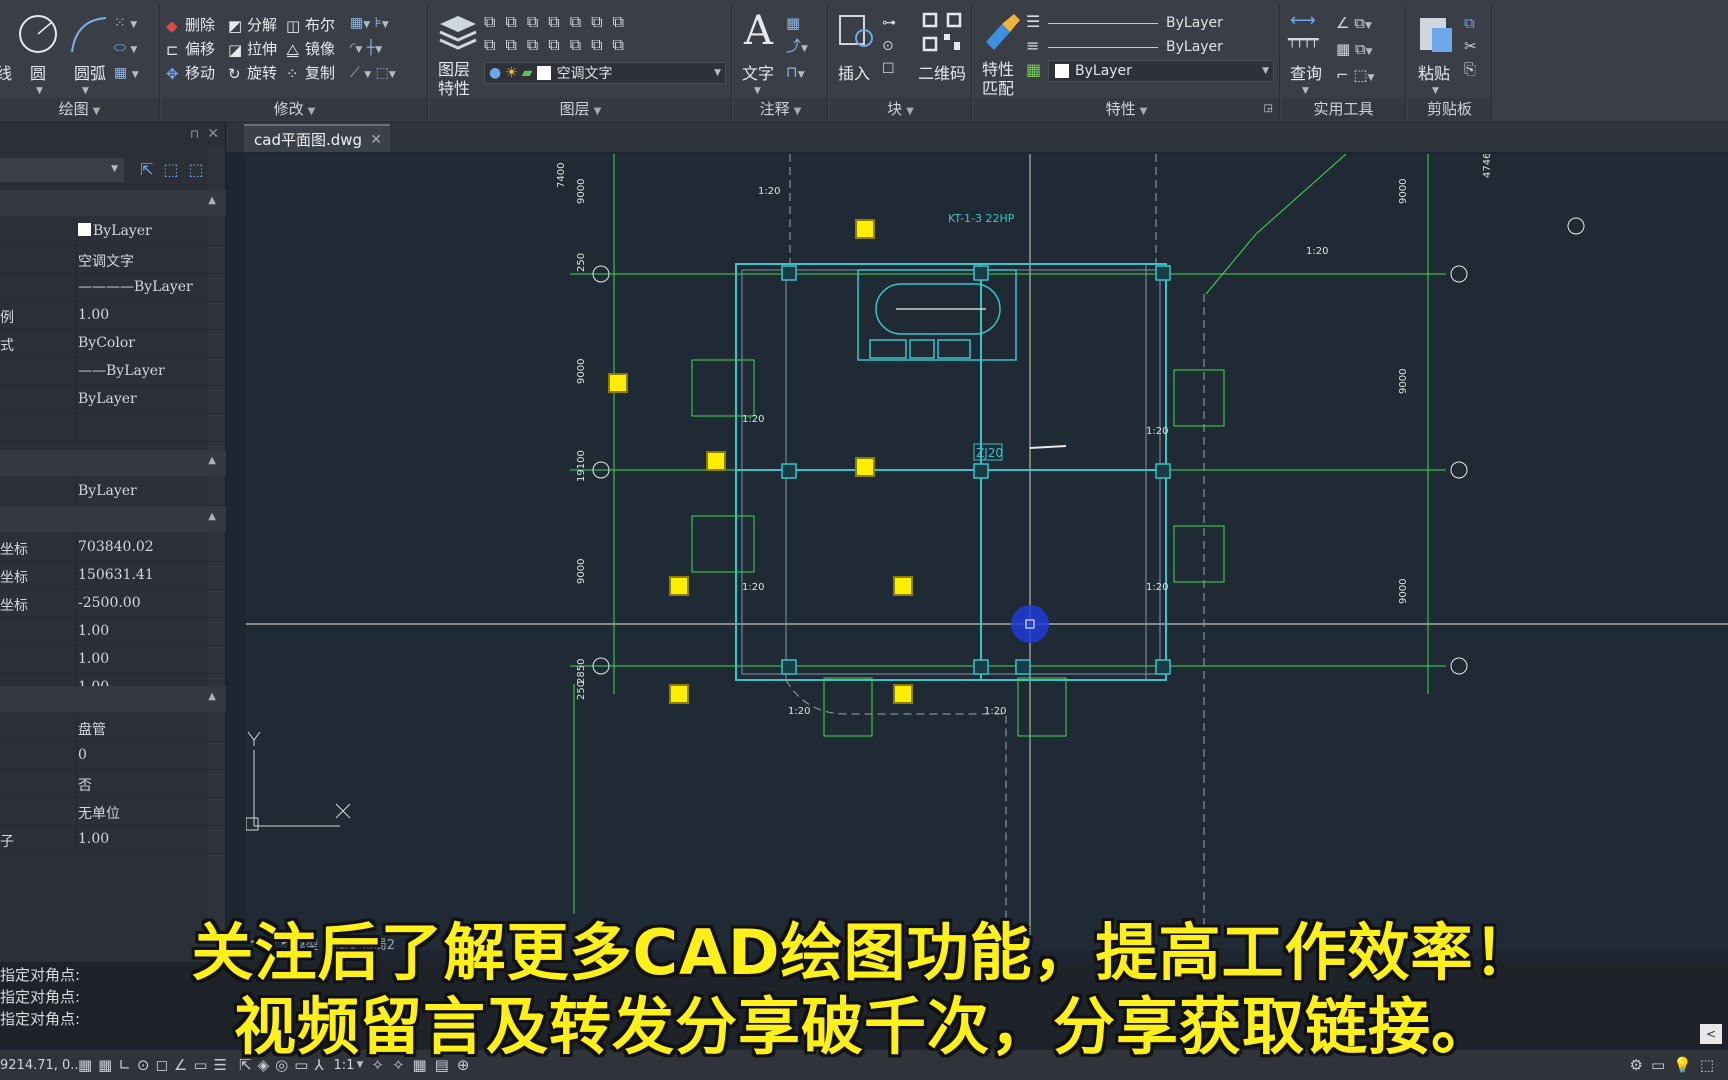  What do you see at coordinates (310, 48) in the screenshot?
I see `mirror-button: ⧋ 镜像` at bounding box center [310, 48].